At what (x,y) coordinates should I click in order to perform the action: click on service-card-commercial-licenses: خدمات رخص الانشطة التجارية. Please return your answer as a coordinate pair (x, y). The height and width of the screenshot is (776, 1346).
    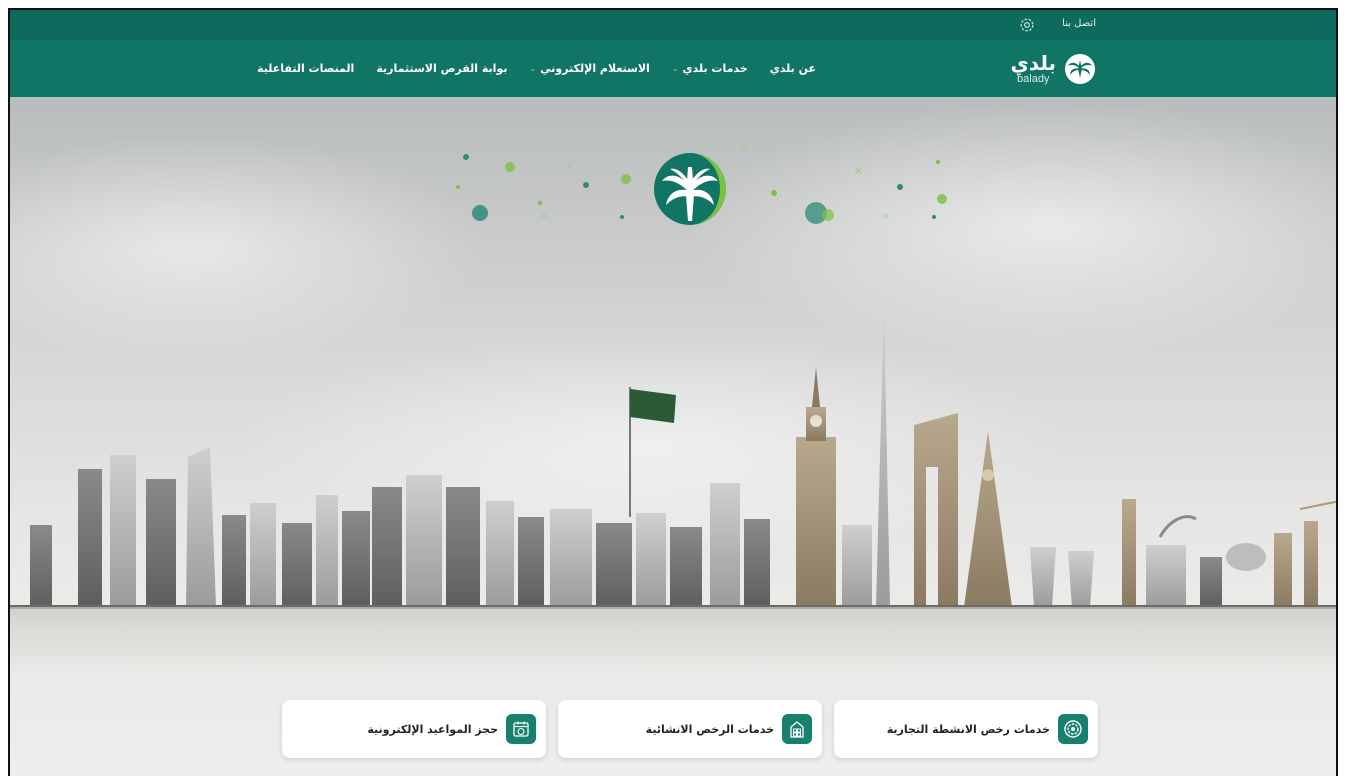
    Looking at the image, I should click on (966, 729).